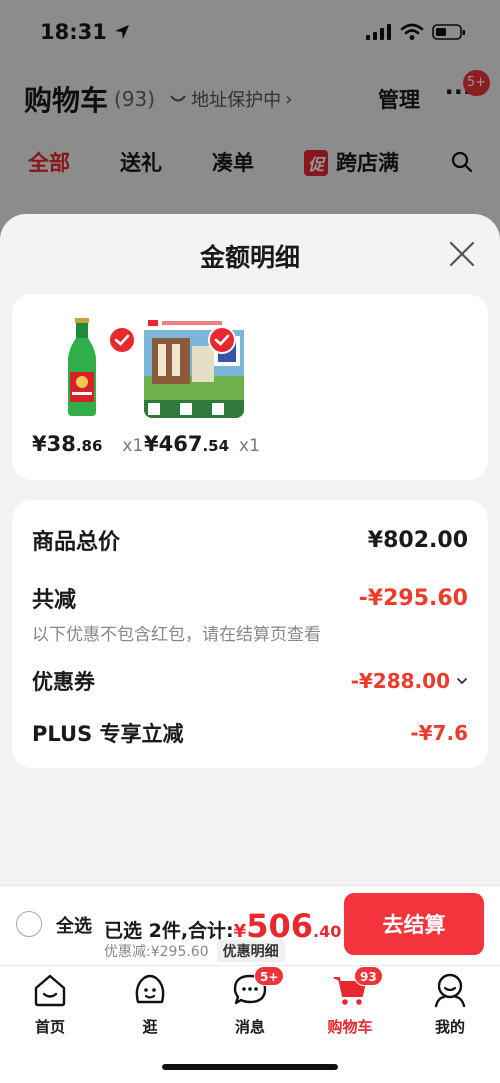  Describe the element at coordinates (414, 924) in the screenshot. I see `checkout-button: 去结算` at that location.